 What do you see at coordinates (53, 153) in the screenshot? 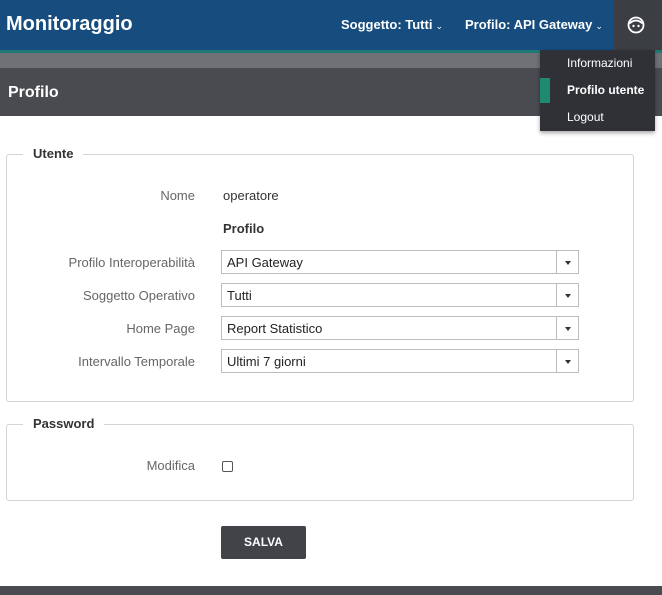
I see `utente-legend: Utente` at bounding box center [53, 153].